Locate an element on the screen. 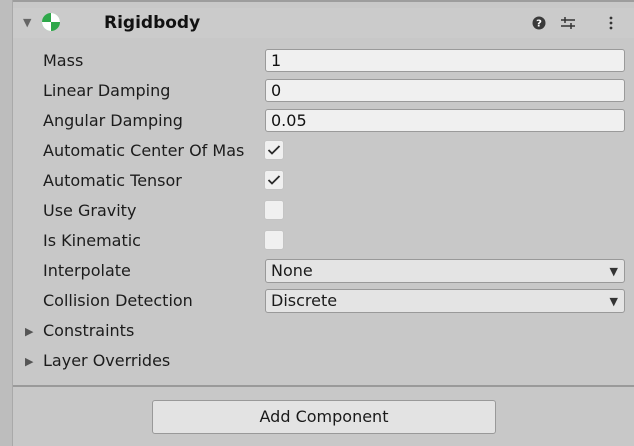  component-header: ▼ Rigidbody ? is located at coordinates (323, 23).